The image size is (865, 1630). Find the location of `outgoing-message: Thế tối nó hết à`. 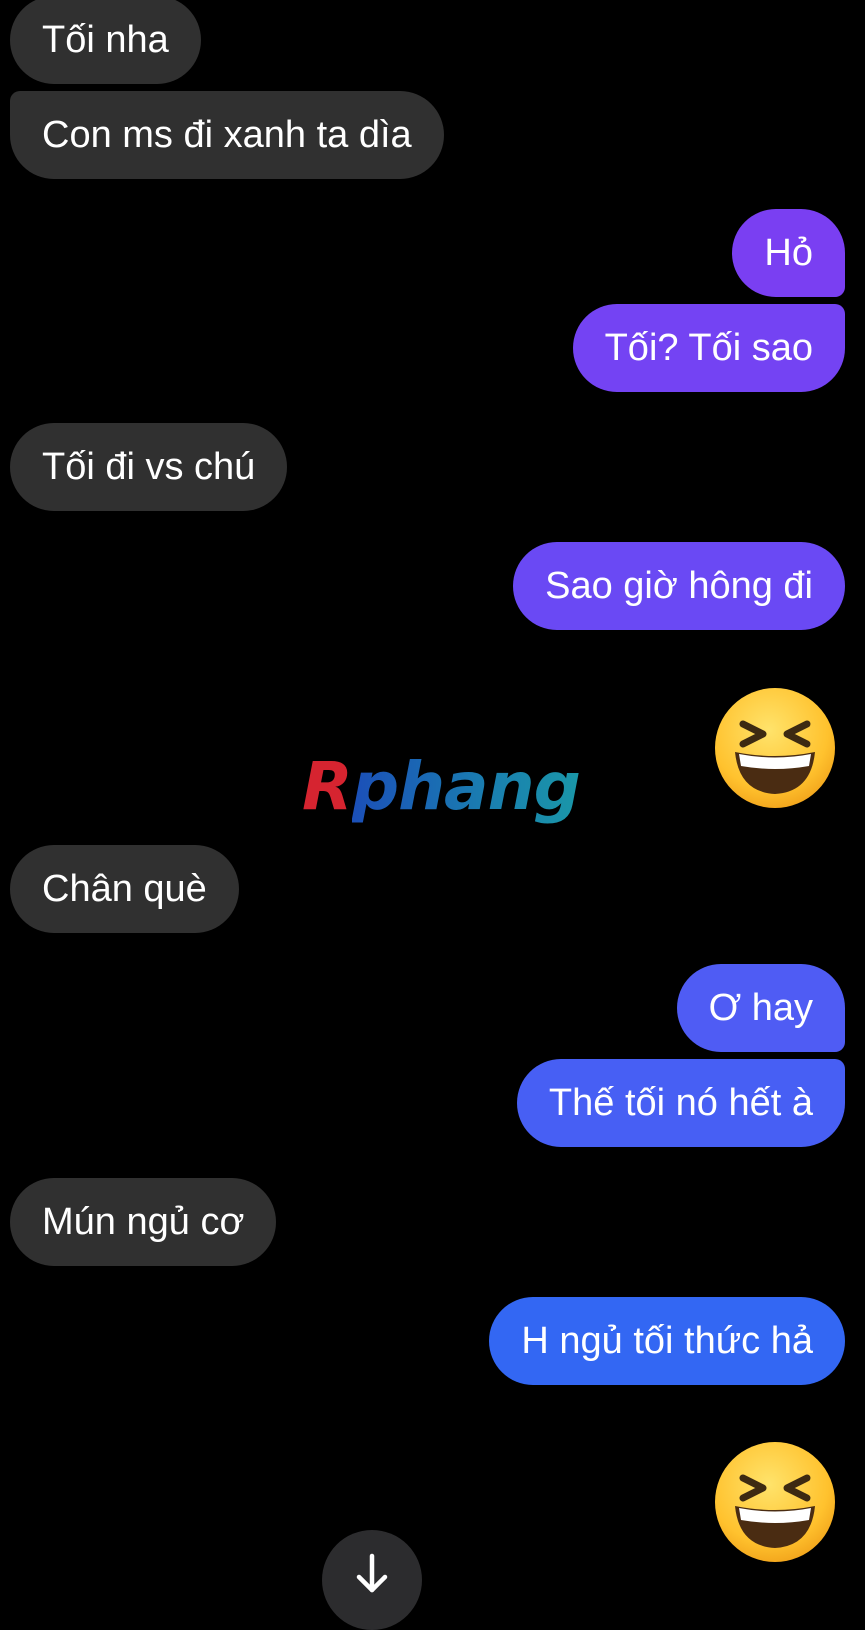

outgoing-message: Thế tối nó hết à is located at coordinates (680, 1103).